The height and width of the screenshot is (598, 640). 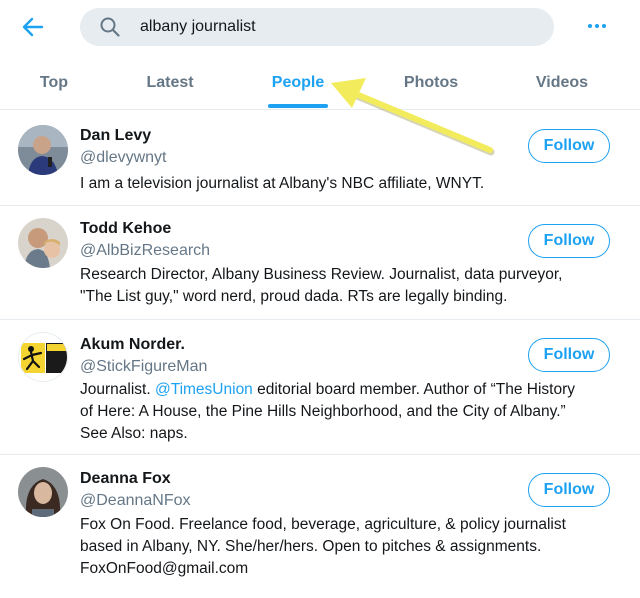 What do you see at coordinates (298, 83) in the screenshot?
I see `tab-people: People` at bounding box center [298, 83].